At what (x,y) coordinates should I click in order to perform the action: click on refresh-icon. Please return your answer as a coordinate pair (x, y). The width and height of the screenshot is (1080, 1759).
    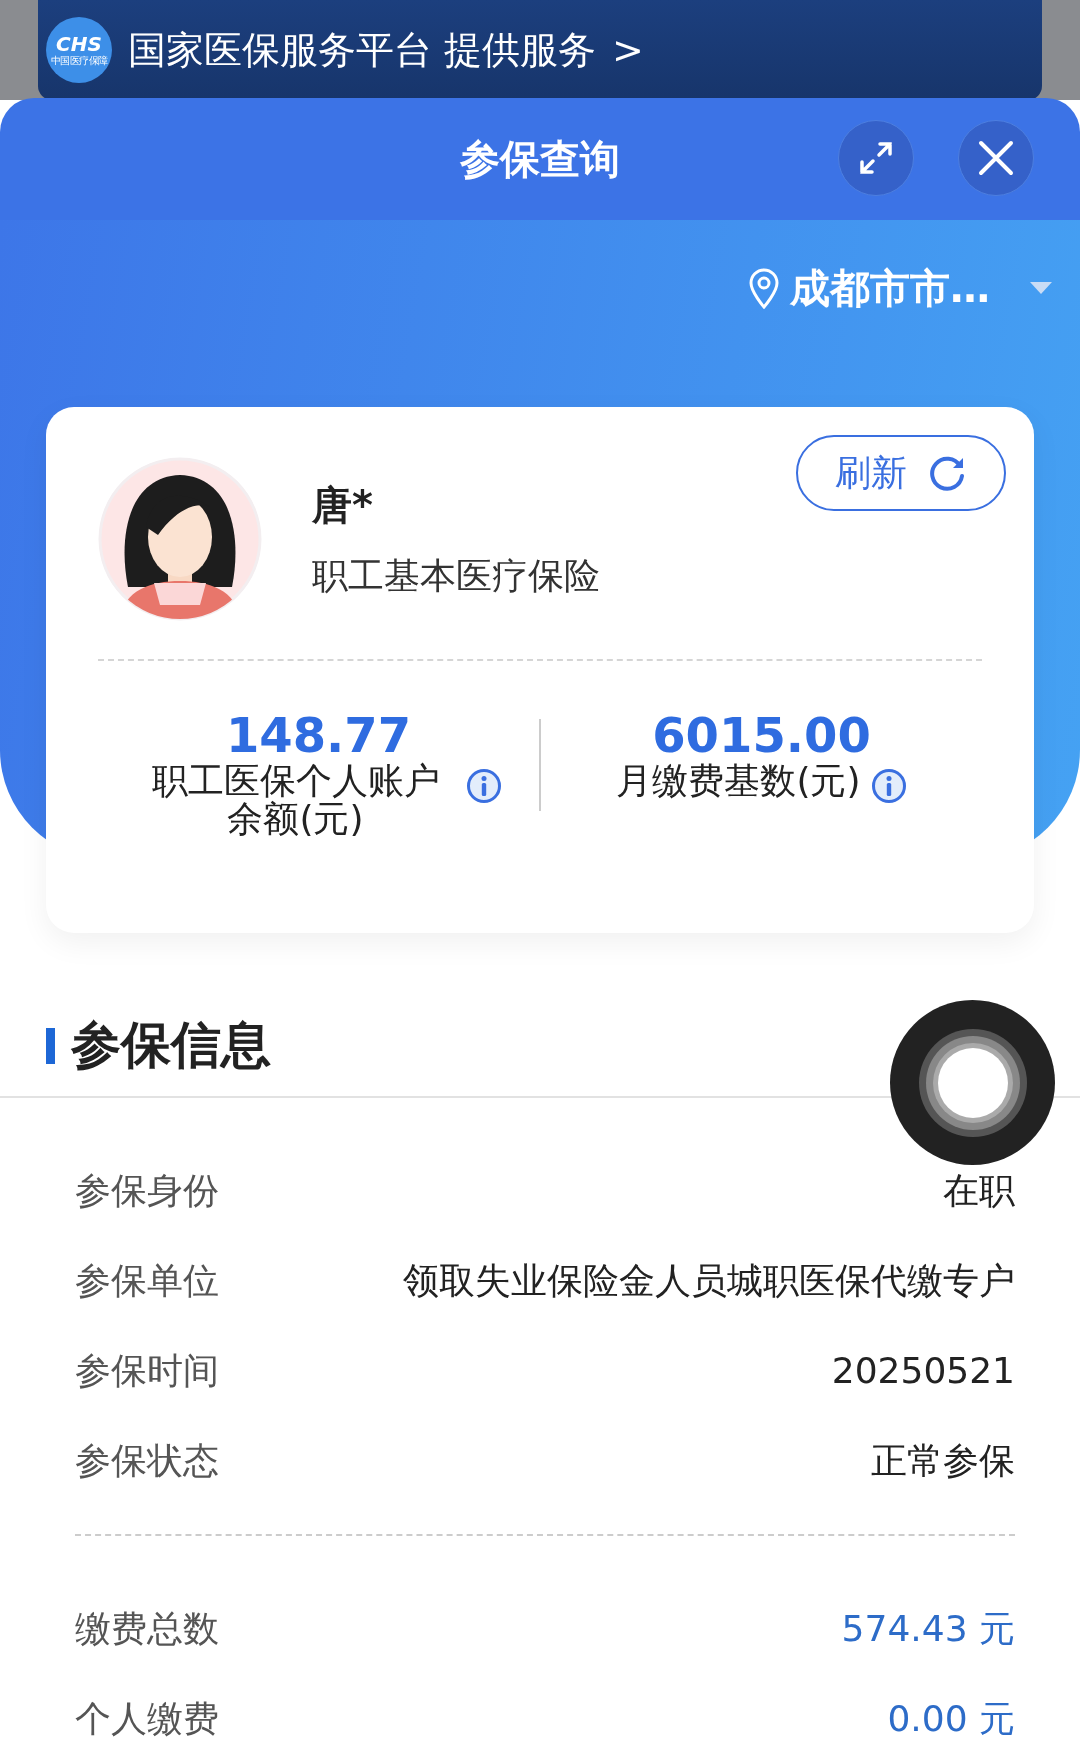
    Looking at the image, I should click on (948, 473).